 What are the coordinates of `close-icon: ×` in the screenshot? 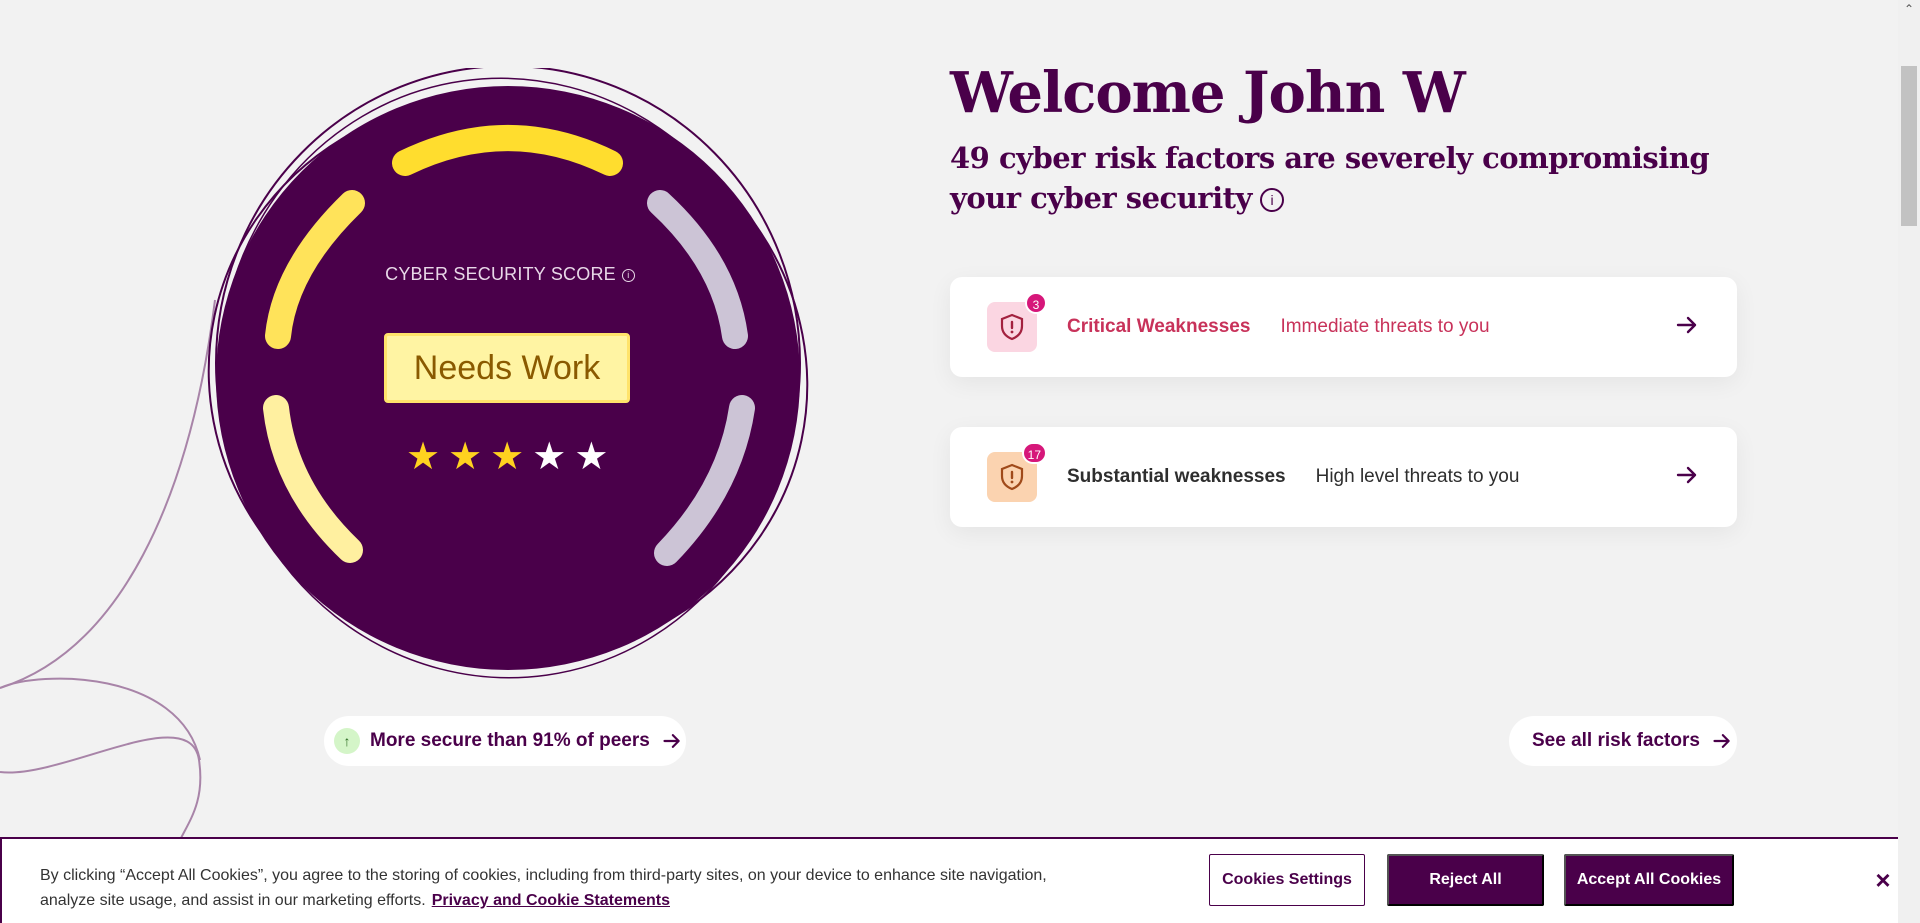 It's located at (1883, 880).